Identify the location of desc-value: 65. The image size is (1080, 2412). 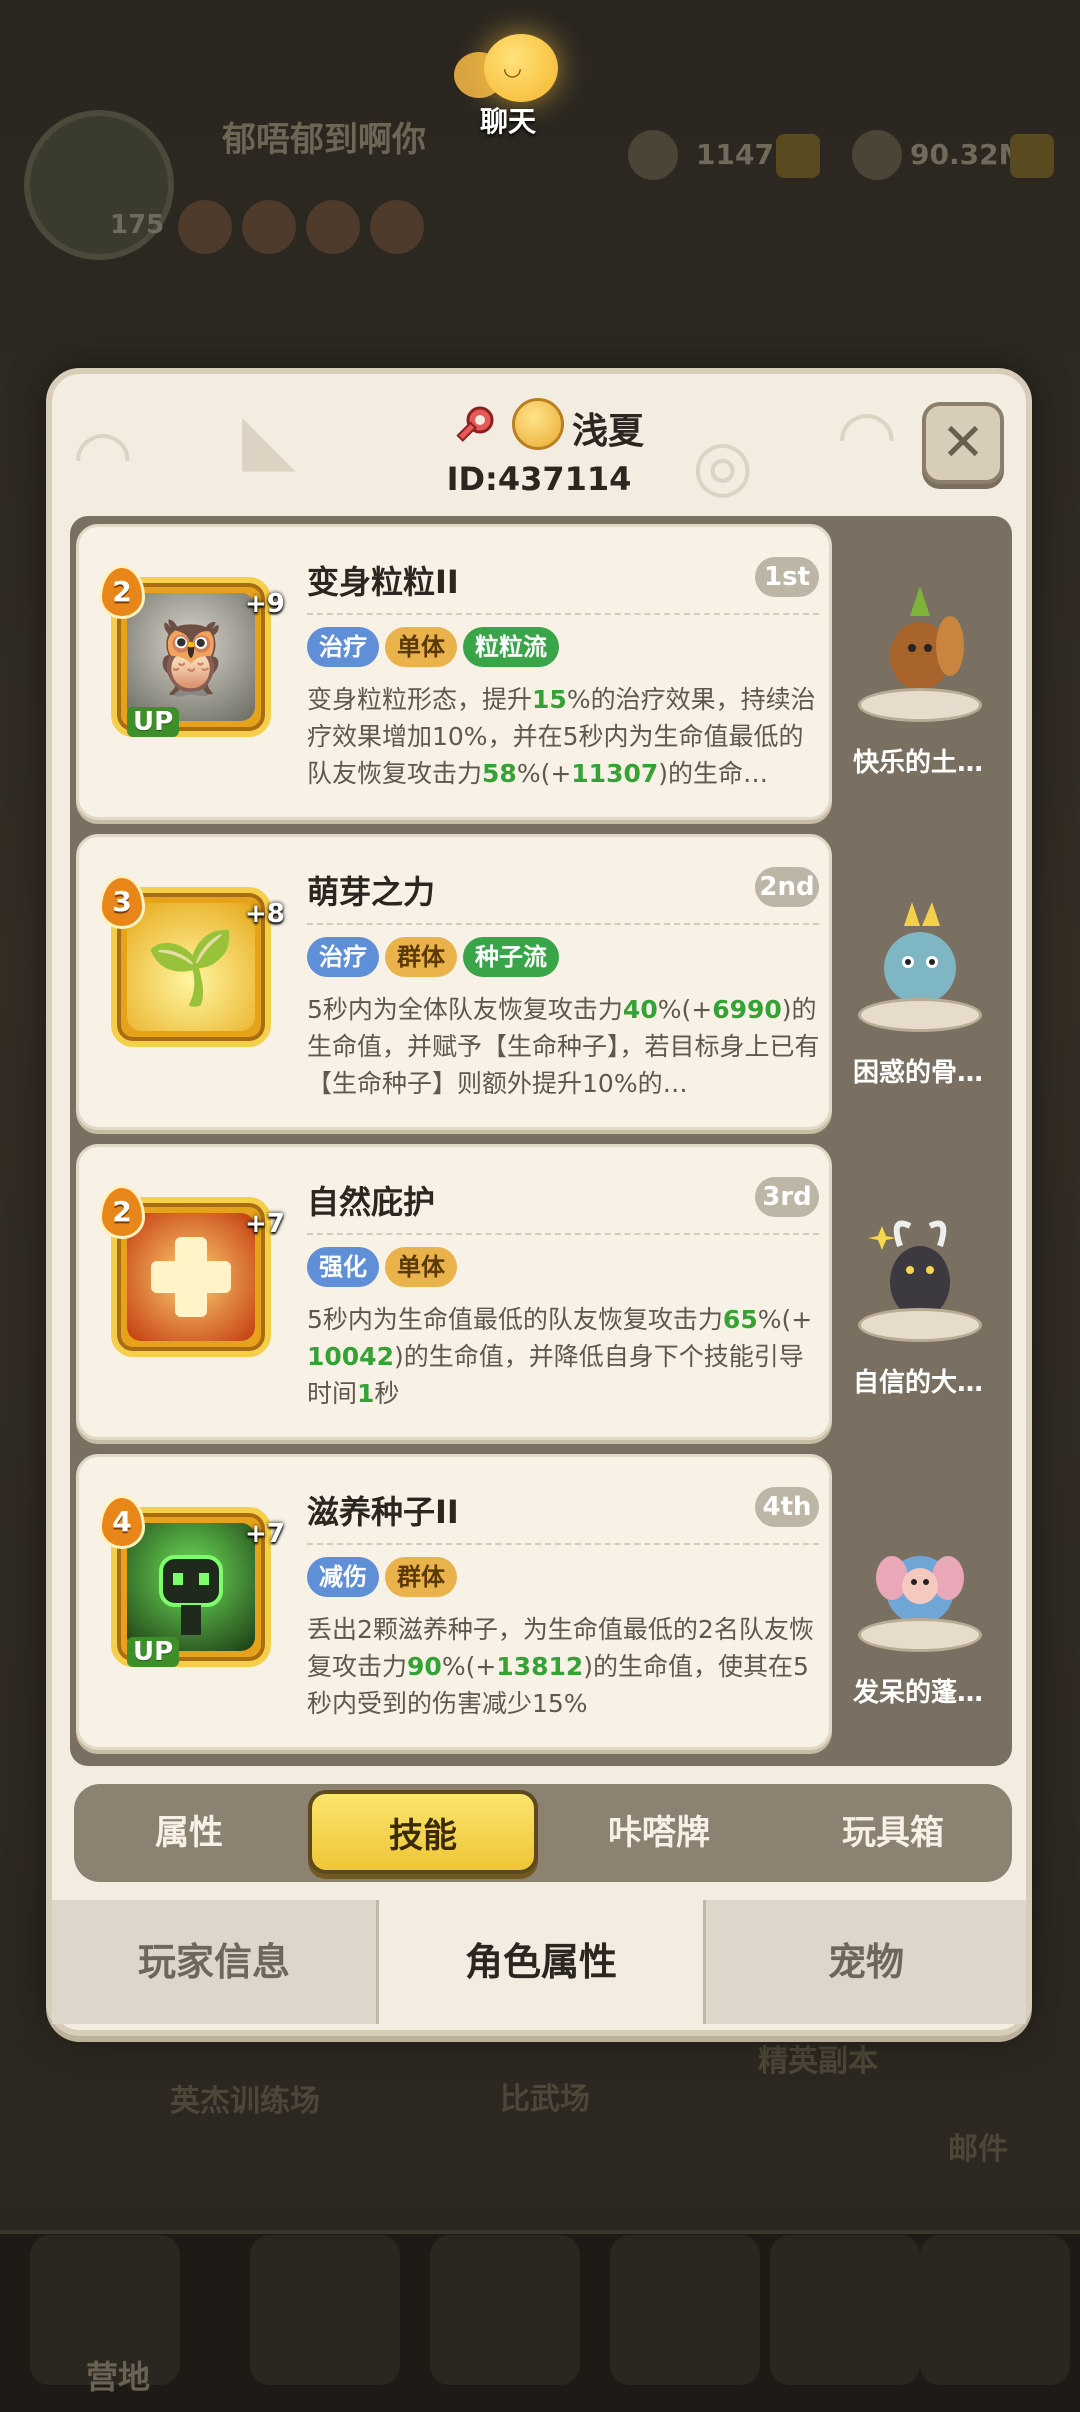
(740, 1319).